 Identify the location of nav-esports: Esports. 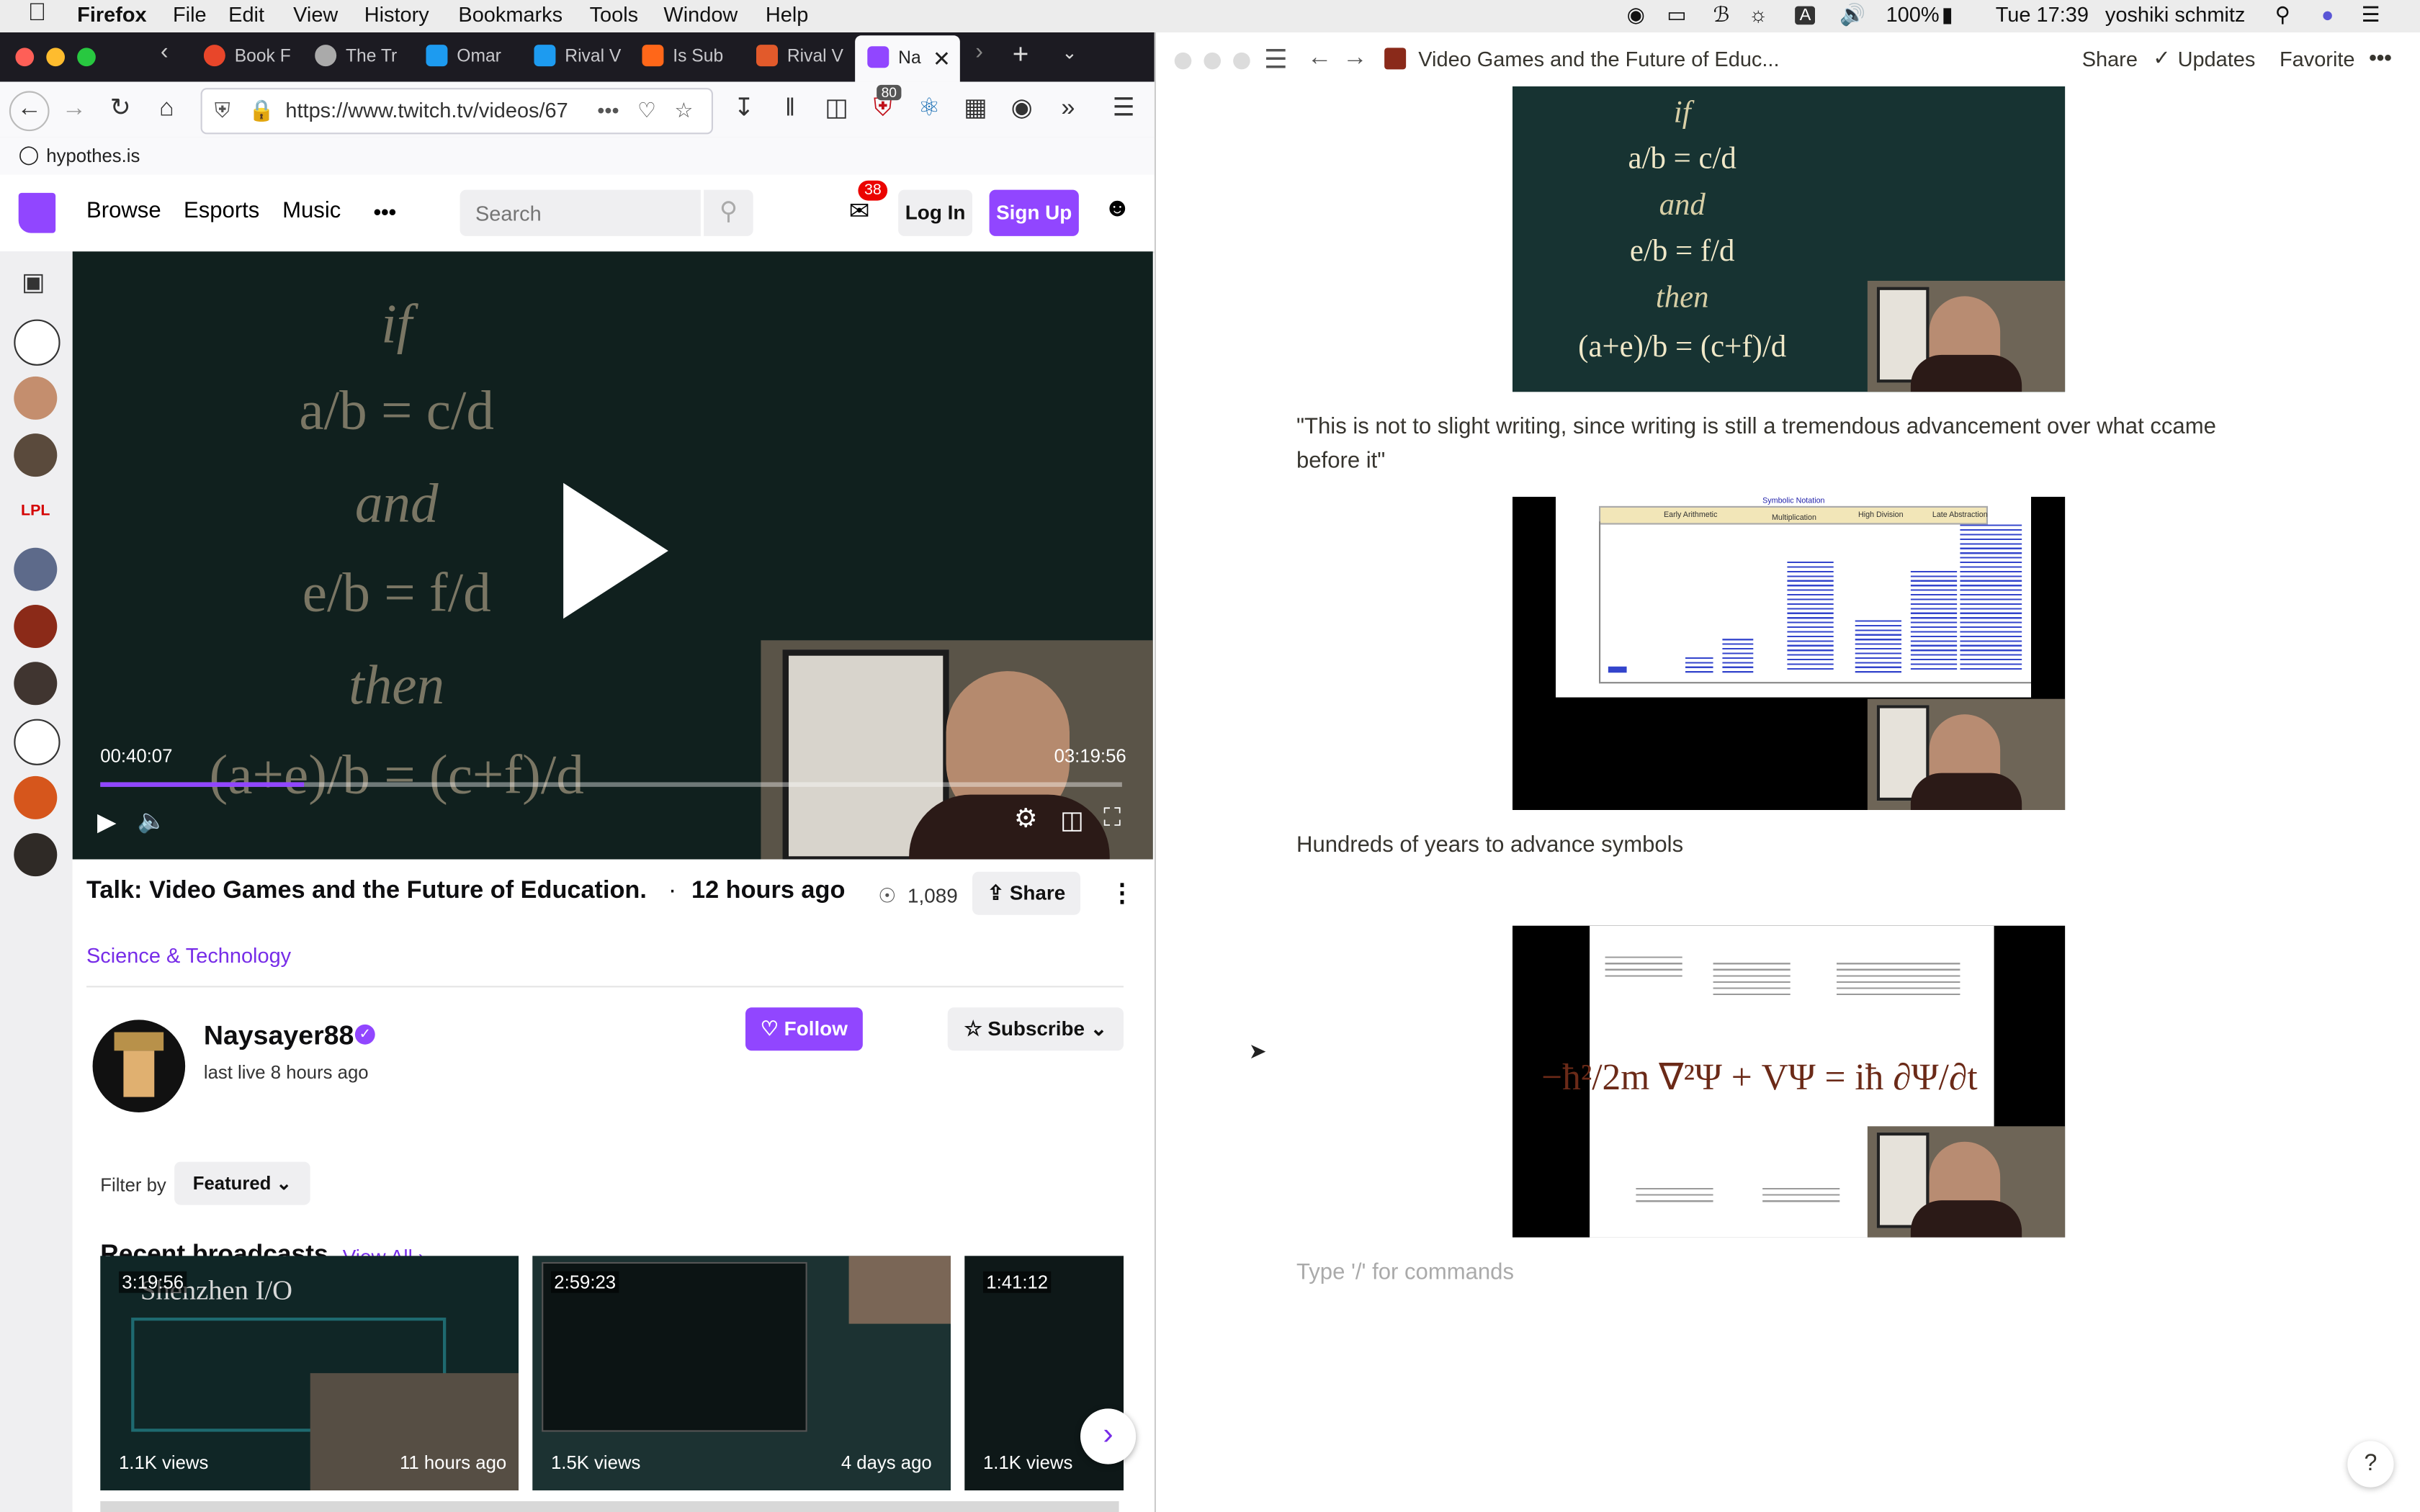
(222, 211).